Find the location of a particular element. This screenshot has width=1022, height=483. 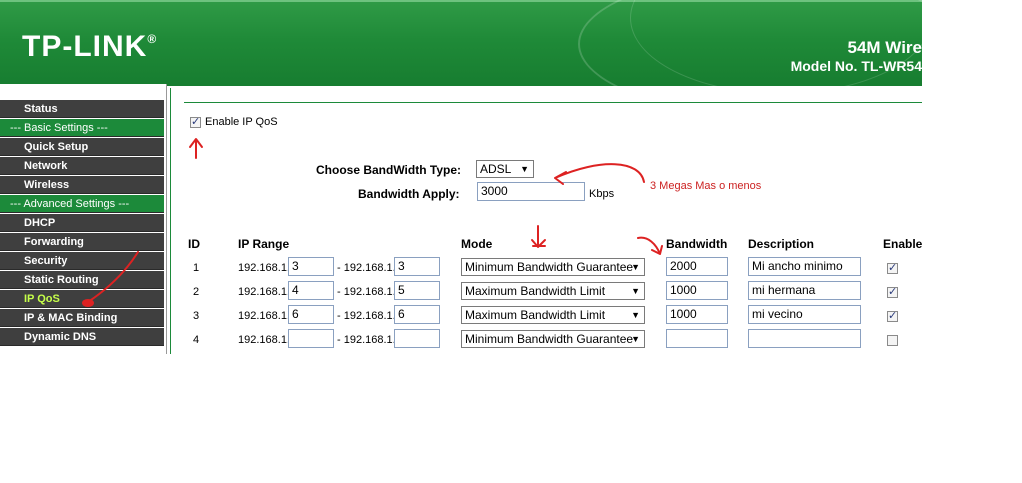

row-1-mode-value: Minimum Bandwidth Guarantee is located at coordinates (549, 267).